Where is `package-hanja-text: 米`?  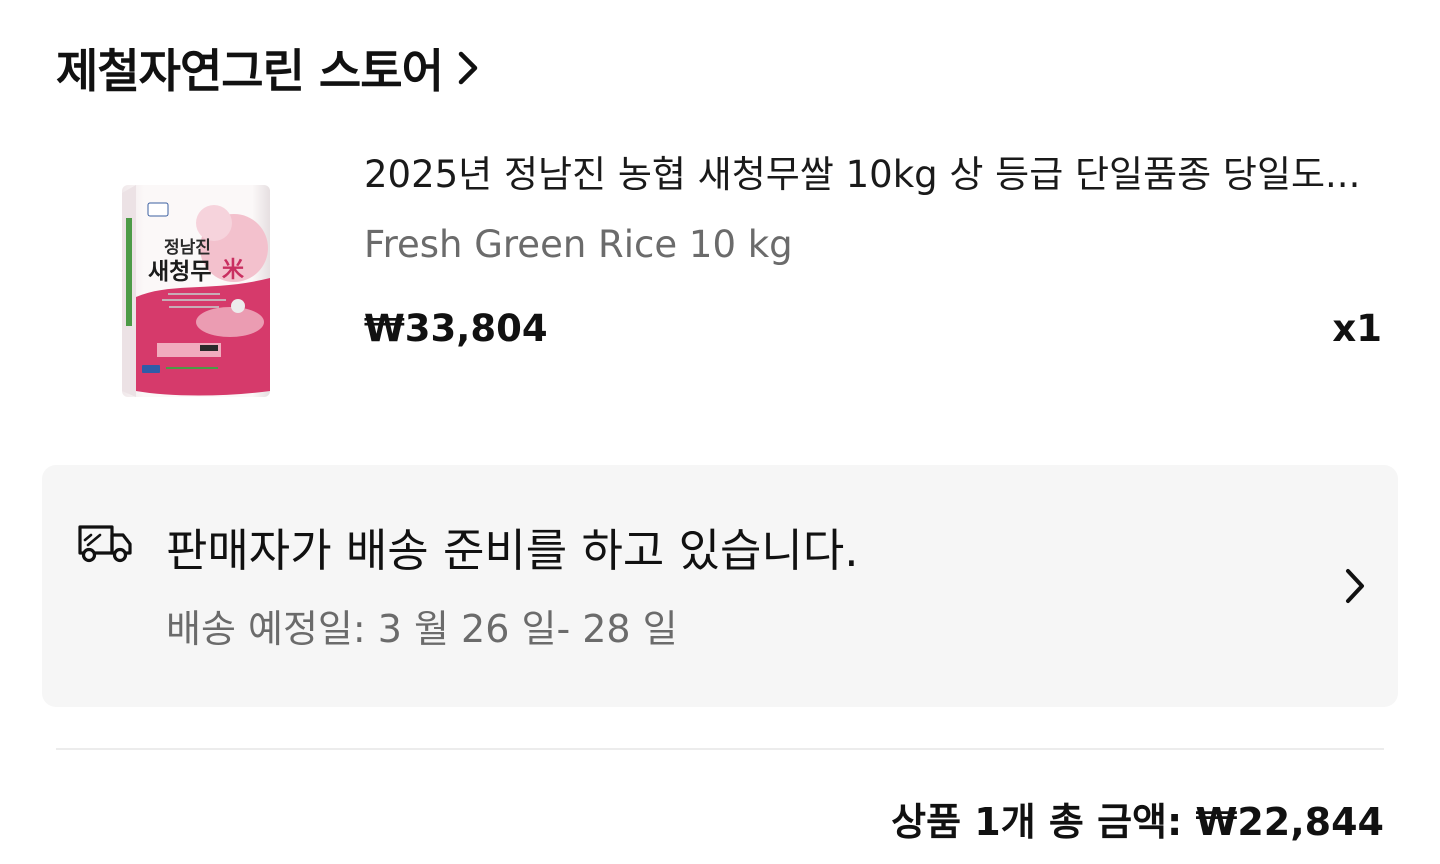 package-hanja-text: 米 is located at coordinates (233, 270).